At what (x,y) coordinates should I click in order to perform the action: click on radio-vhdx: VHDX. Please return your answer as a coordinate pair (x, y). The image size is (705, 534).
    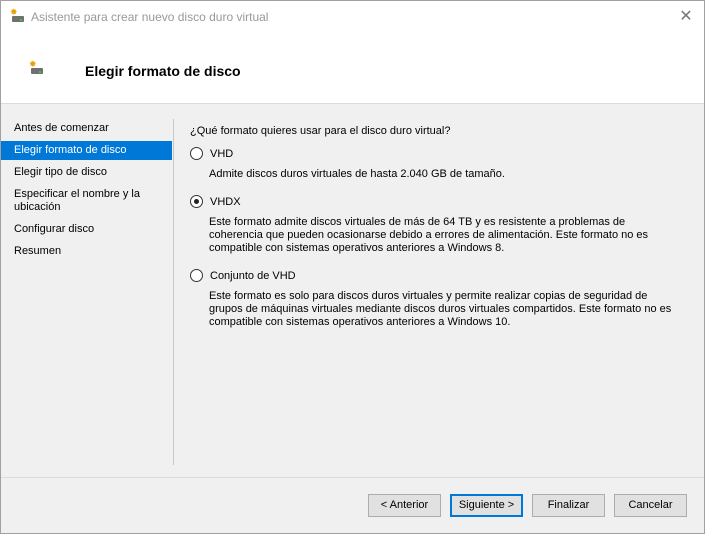
    Looking at the image, I should click on (440, 201).